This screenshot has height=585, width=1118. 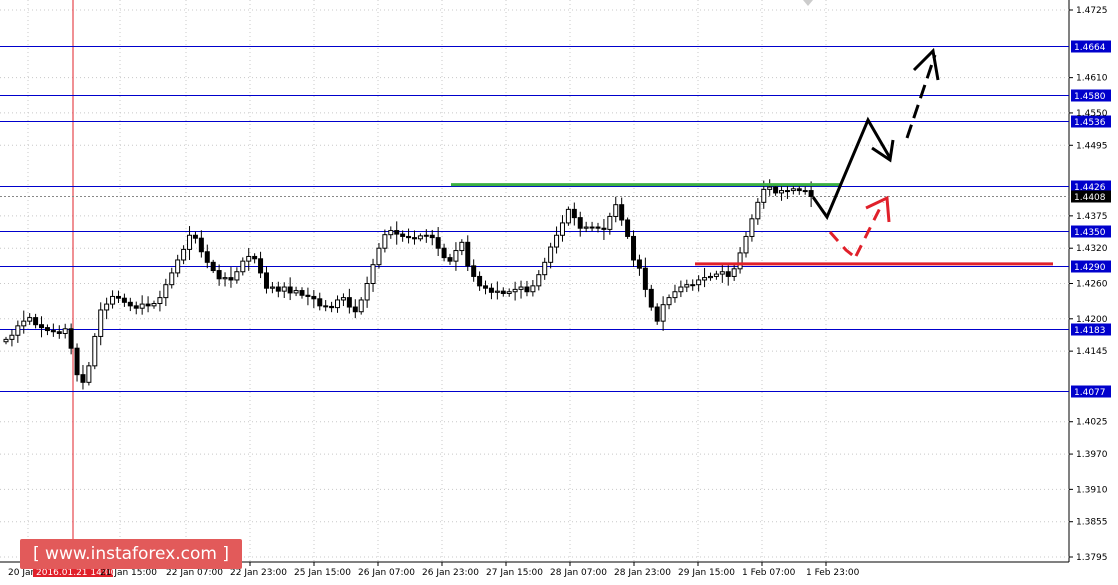 I want to click on y-tick-label: 1.3970, so click(x=1092, y=455).